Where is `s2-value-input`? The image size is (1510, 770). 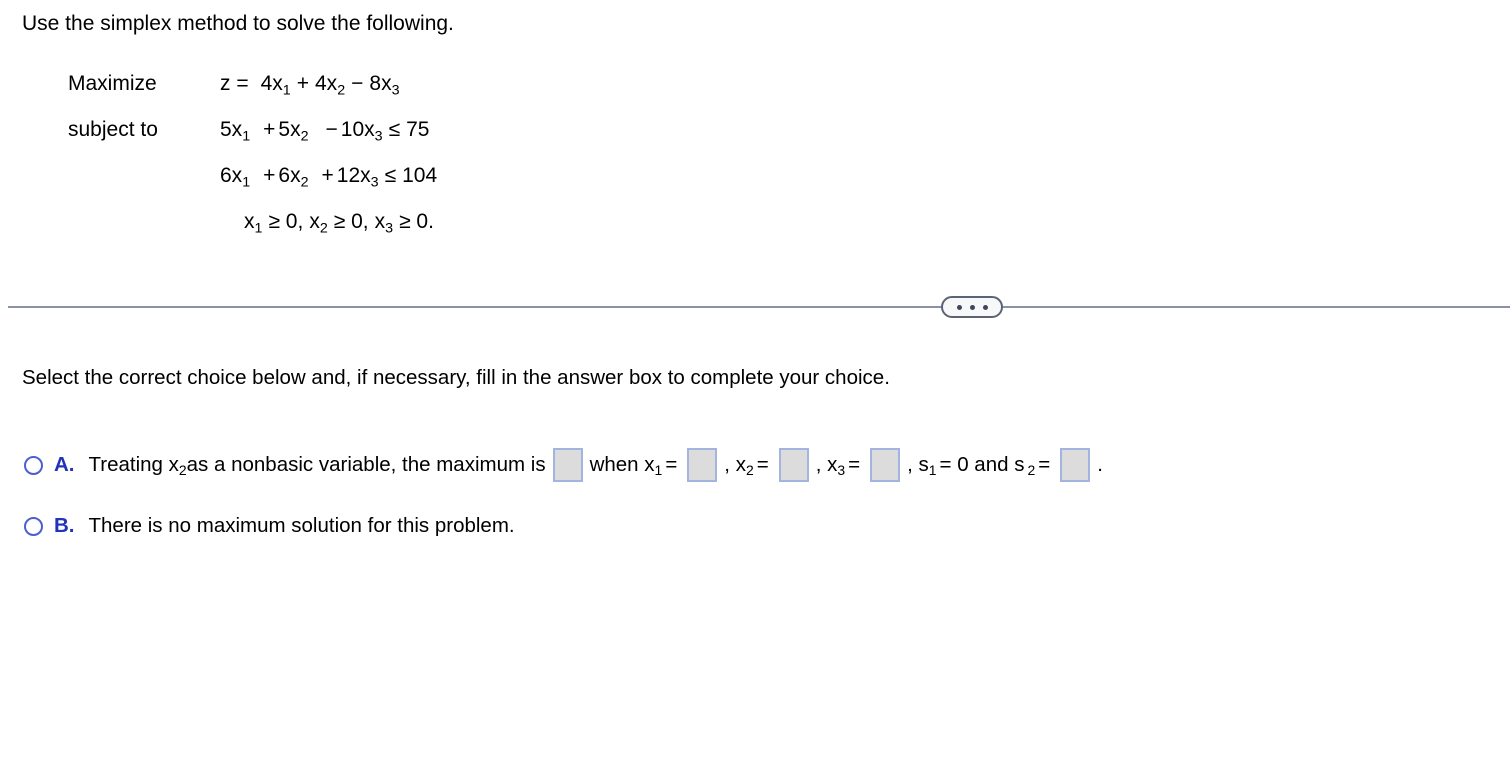 s2-value-input is located at coordinates (1075, 465).